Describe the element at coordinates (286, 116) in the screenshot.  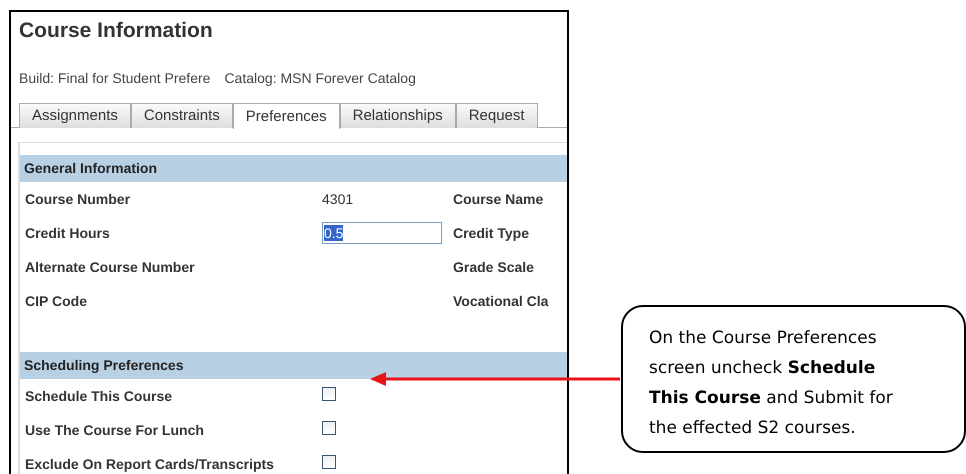
I see `tab: Preferences` at that location.